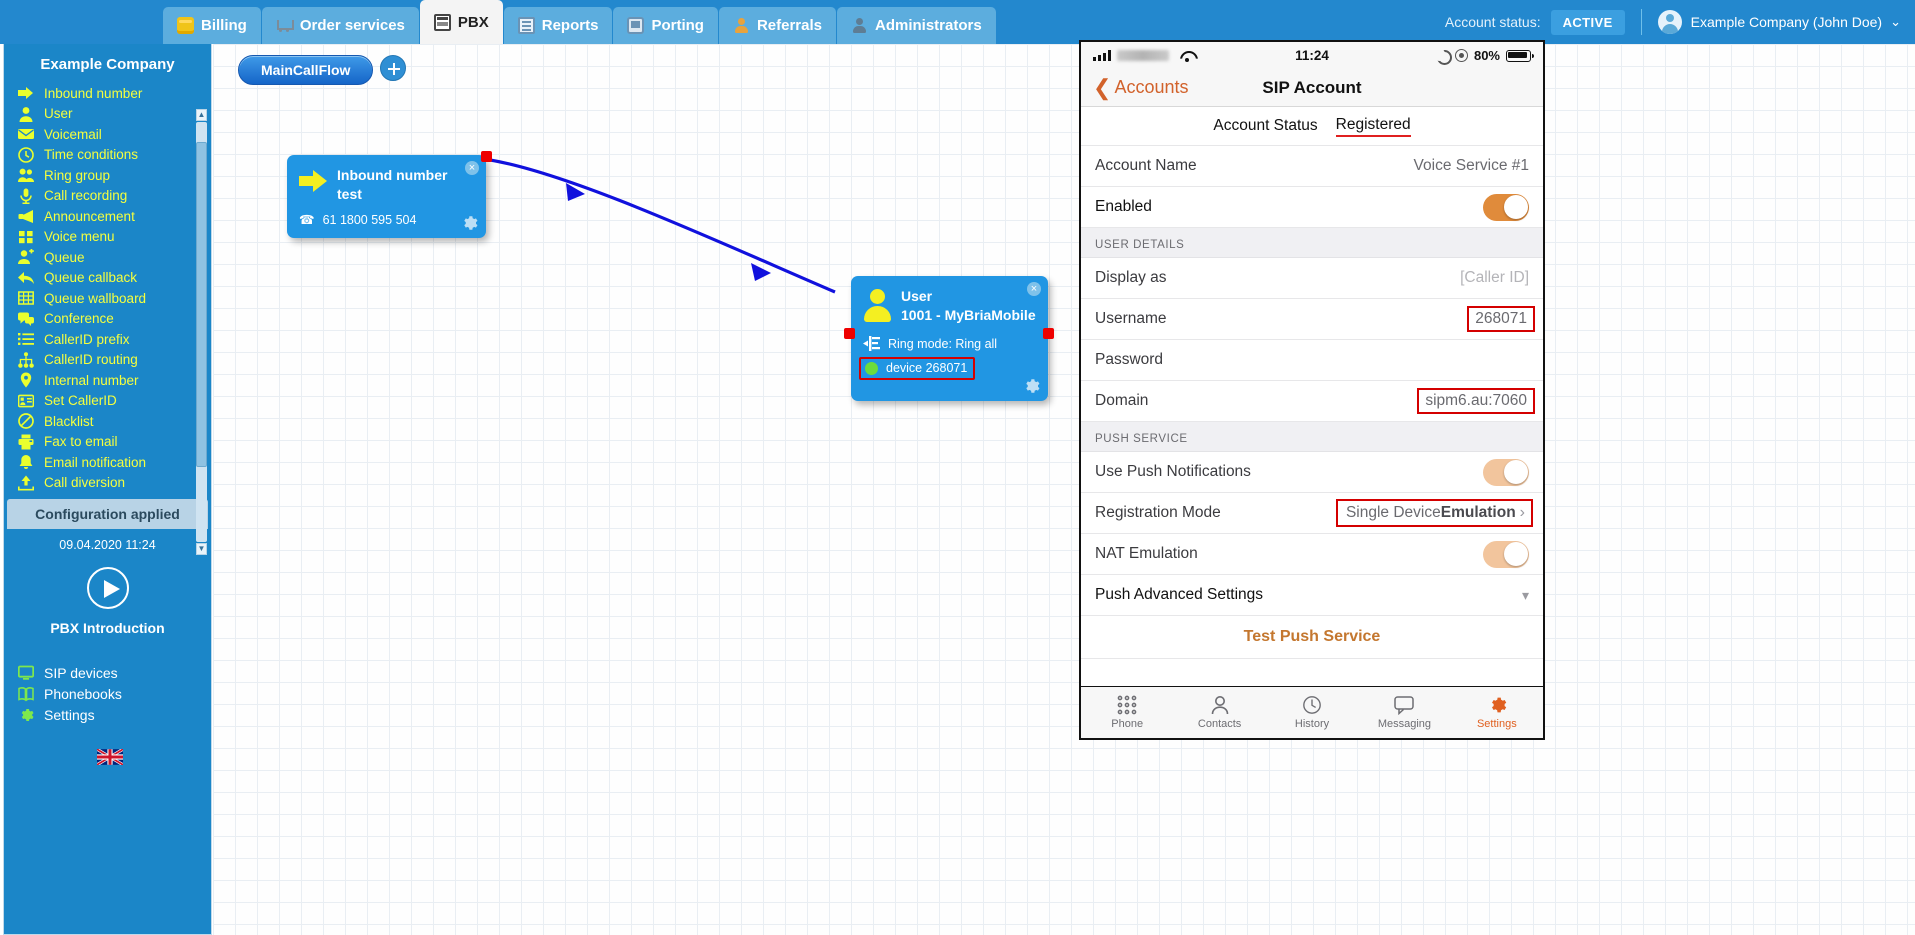  I want to click on registration-mode-value: Single Device Emulation ›, so click(1434, 513).